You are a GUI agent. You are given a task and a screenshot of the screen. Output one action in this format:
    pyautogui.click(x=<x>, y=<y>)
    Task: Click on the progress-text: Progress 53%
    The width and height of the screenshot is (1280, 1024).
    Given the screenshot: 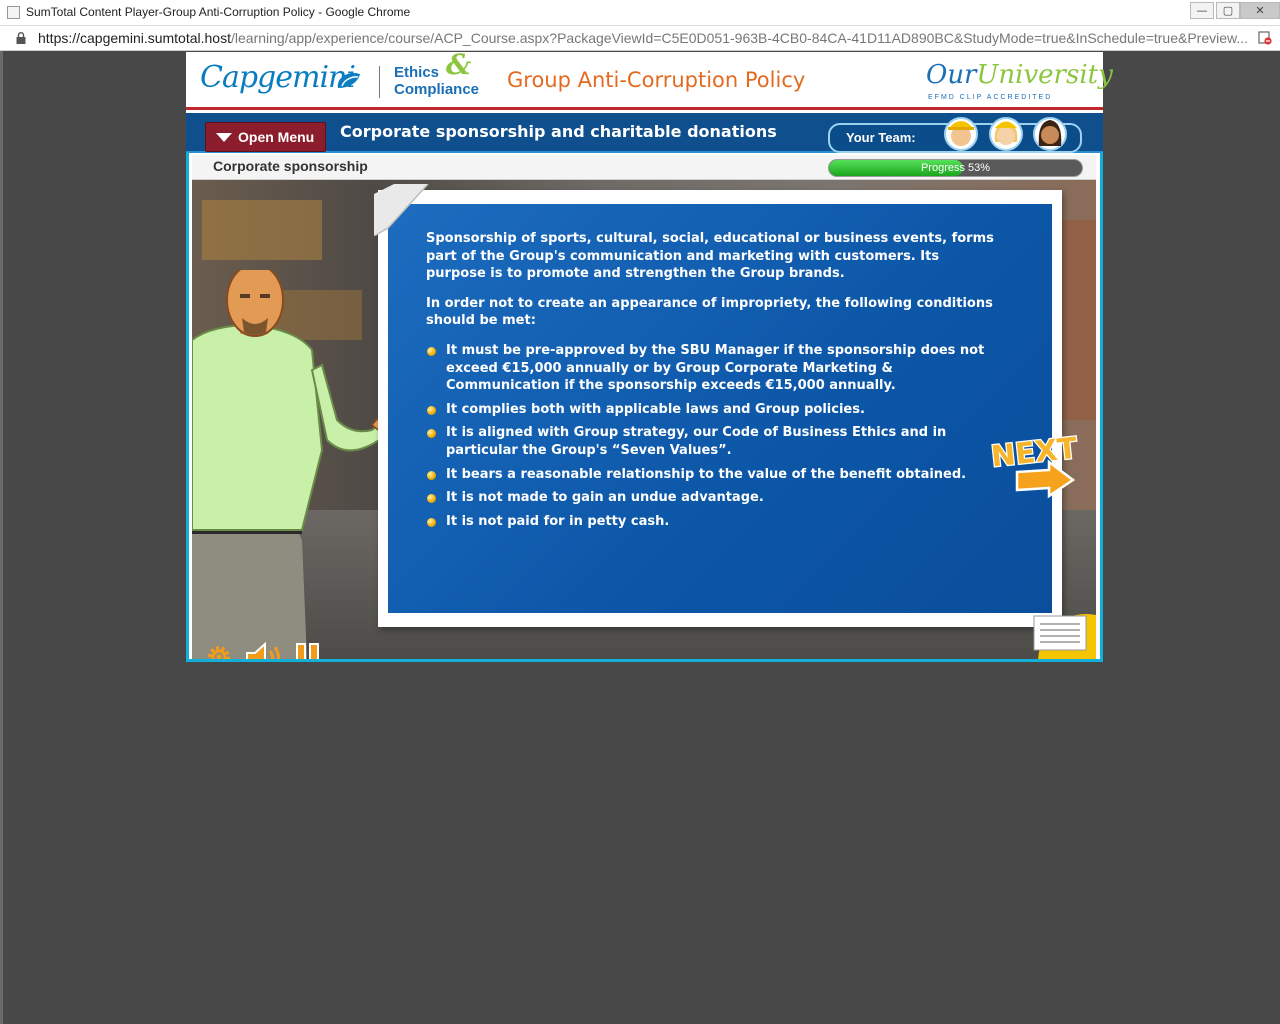 What is the action you would take?
    pyautogui.click(x=955, y=168)
    